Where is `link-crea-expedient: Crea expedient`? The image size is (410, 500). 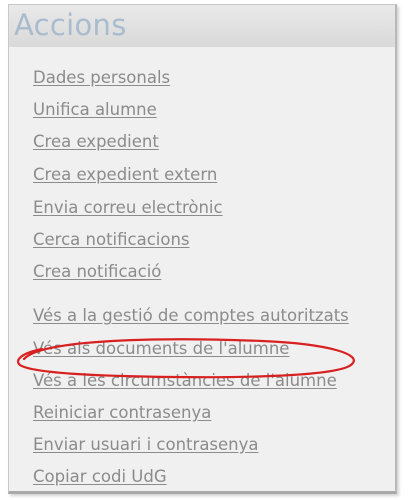 link-crea-expedient: Crea expedient is located at coordinates (96, 142).